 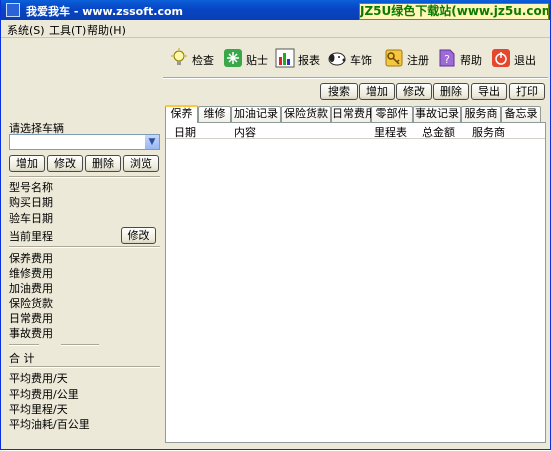 What do you see at coordinates (31, 236) in the screenshot?
I see `current-mileage-label: 当前里程` at bounding box center [31, 236].